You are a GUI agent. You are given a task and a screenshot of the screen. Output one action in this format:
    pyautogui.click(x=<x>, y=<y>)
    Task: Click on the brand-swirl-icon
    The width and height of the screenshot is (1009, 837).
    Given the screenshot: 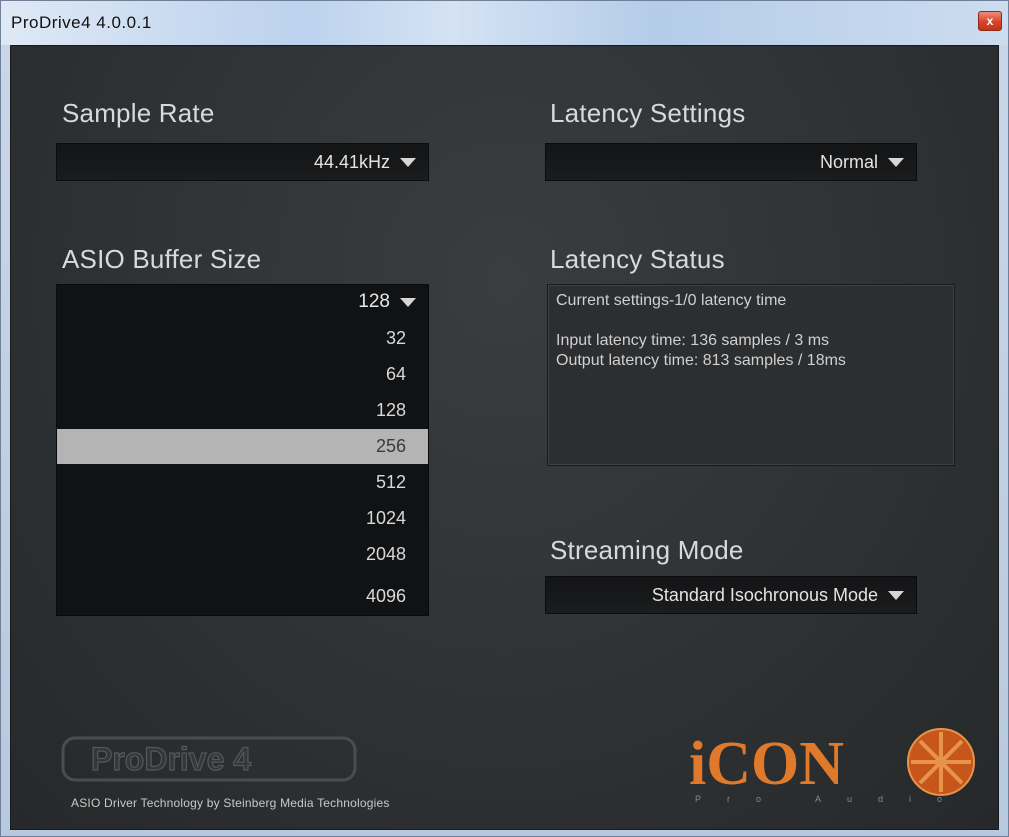 What is the action you would take?
    pyautogui.click(x=941, y=762)
    